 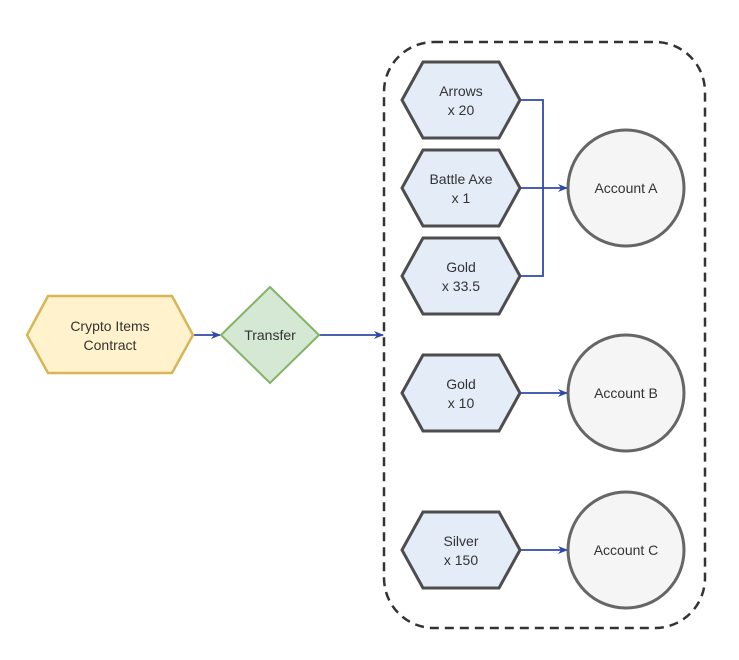 I want to click on item-name: Arrows, so click(x=461, y=91).